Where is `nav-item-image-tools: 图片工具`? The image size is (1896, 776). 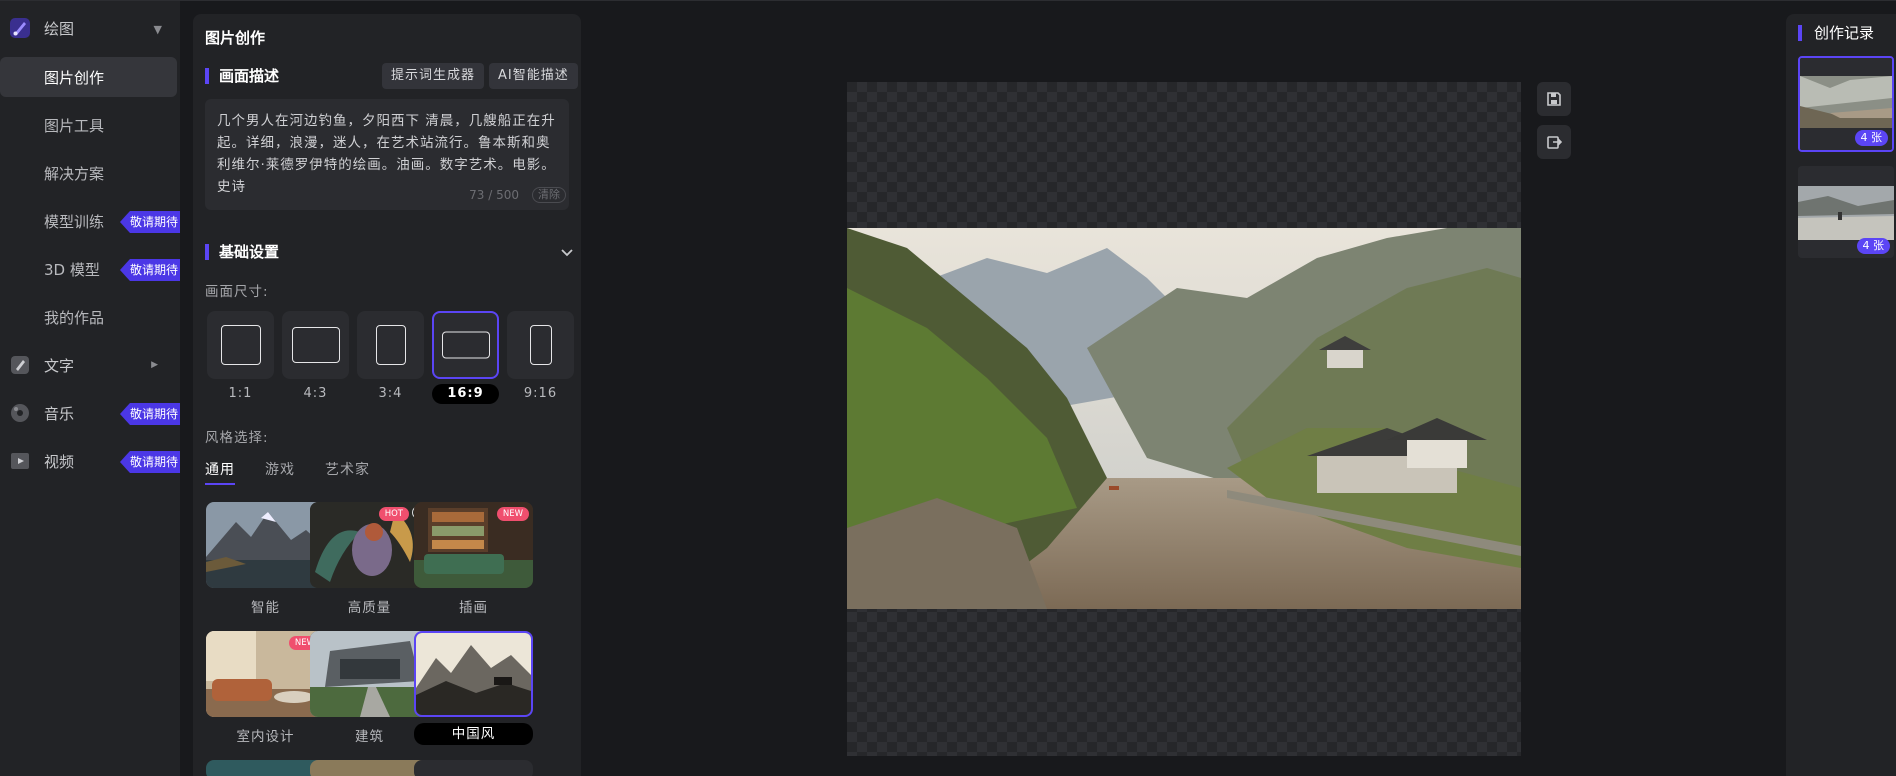
nav-item-image-tools: 图片工具 is located at coordinates (90, 125).